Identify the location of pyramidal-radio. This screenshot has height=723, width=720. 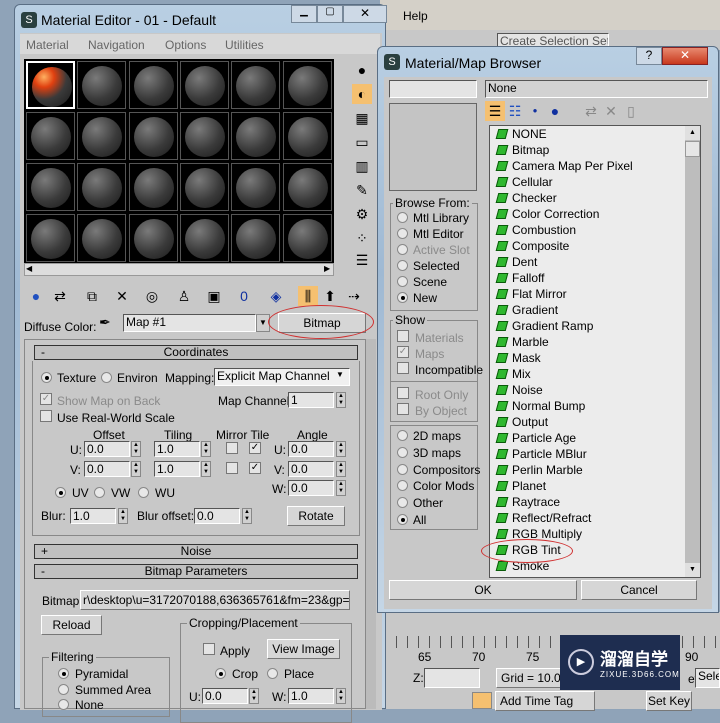
(63, 673).